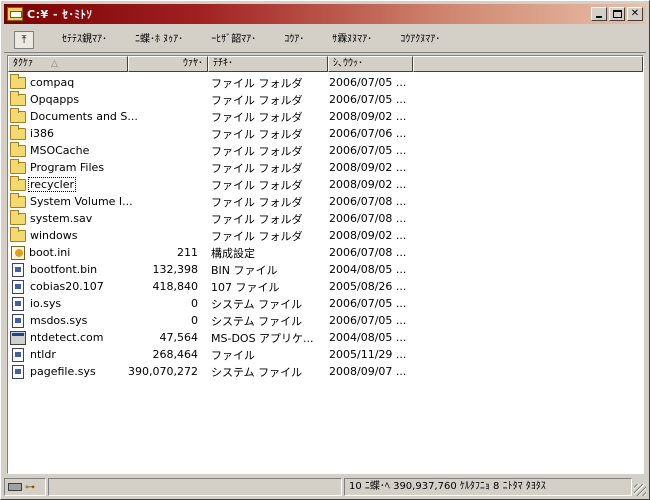 This screenshot has width=650, height=500. I want to click on file-name-cell: io.sys, so click(67, 303).